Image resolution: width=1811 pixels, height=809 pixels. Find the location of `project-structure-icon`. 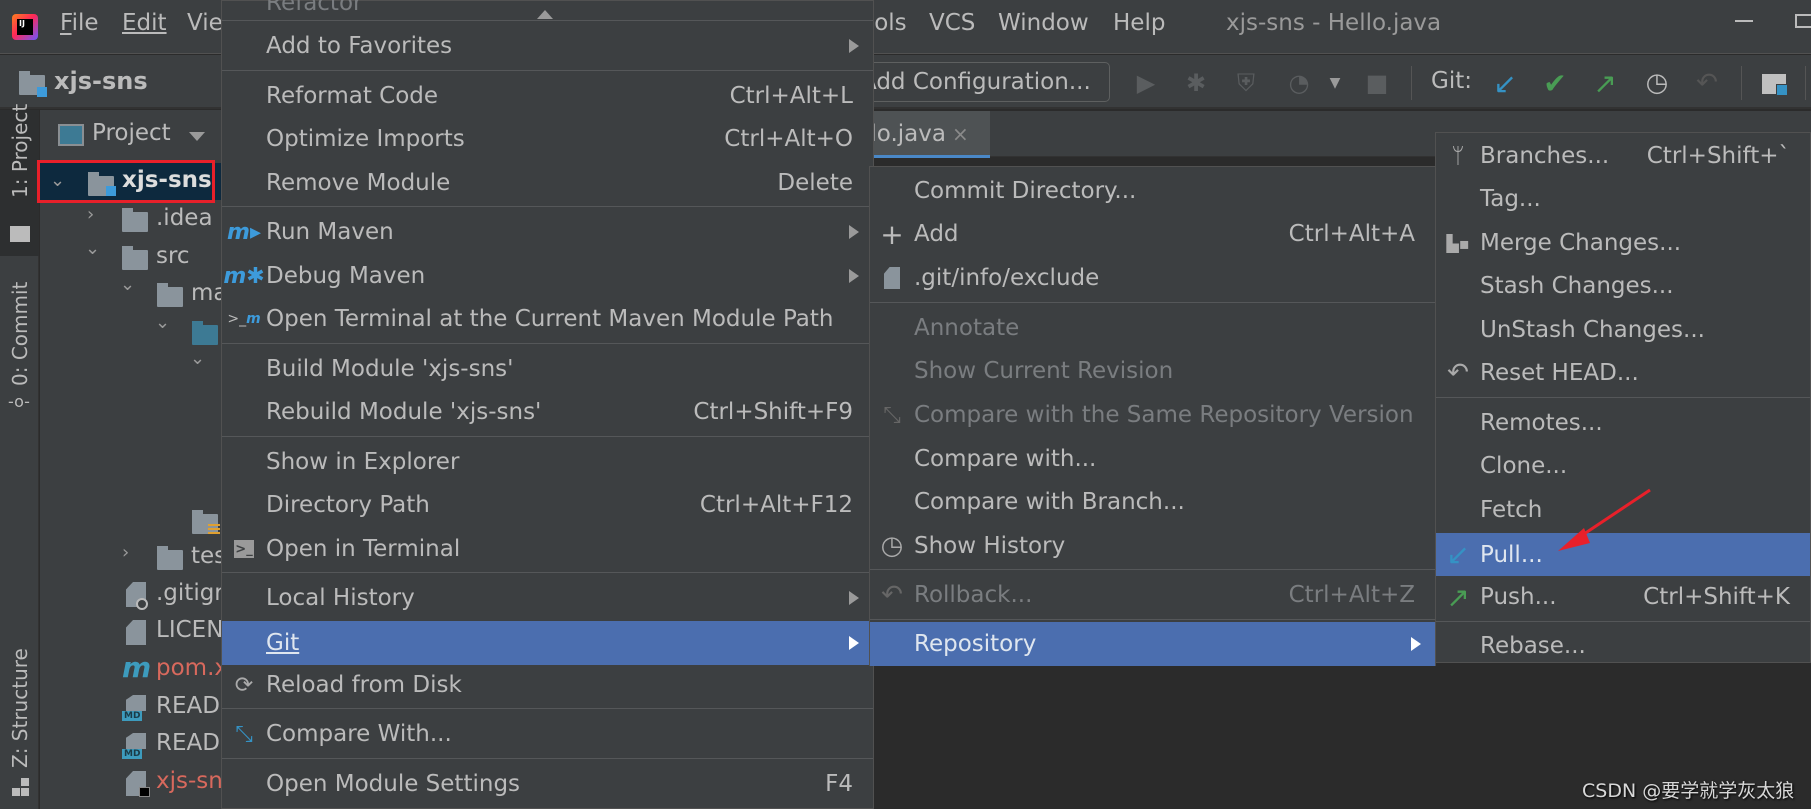

project-structure-icon is located at coordinates (1776, 84).